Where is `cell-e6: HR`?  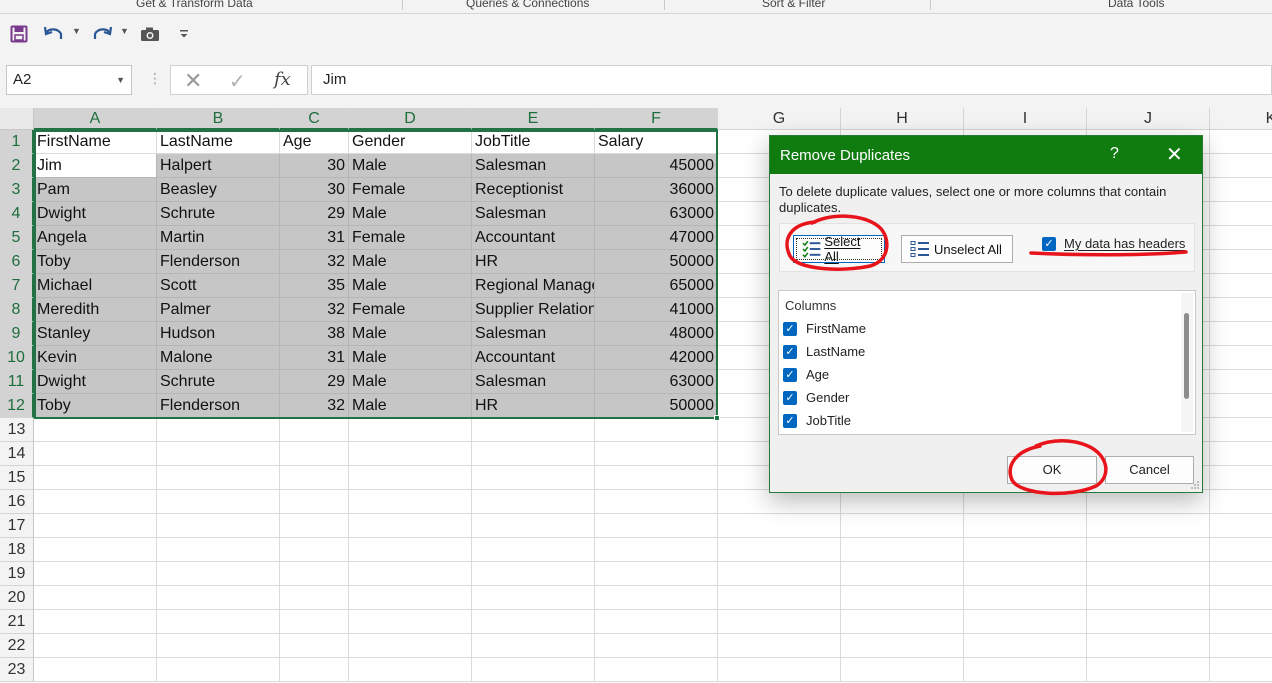
cell-e6: HR is located at coordinates (533, 262).